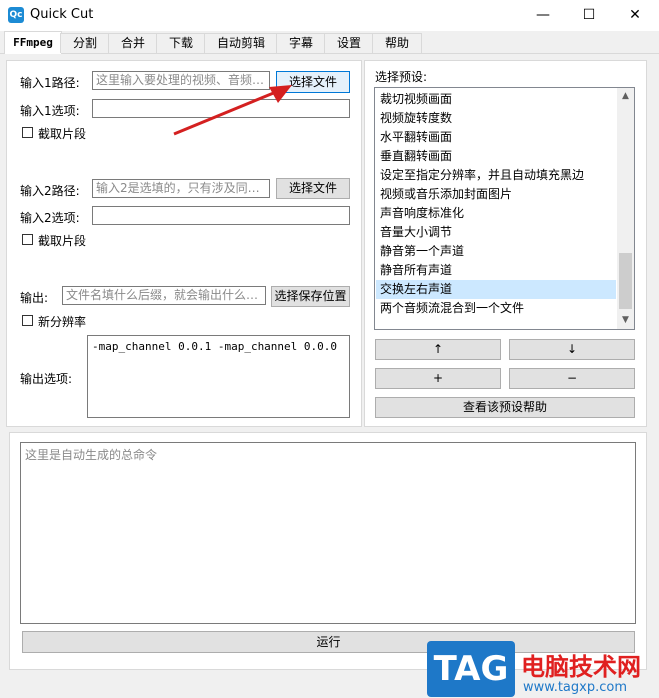  What do you see at coordinates (62, 322) in the screenshot?
I see `new-resolution-label: 新分辨率` at bounding box center [62, 322].